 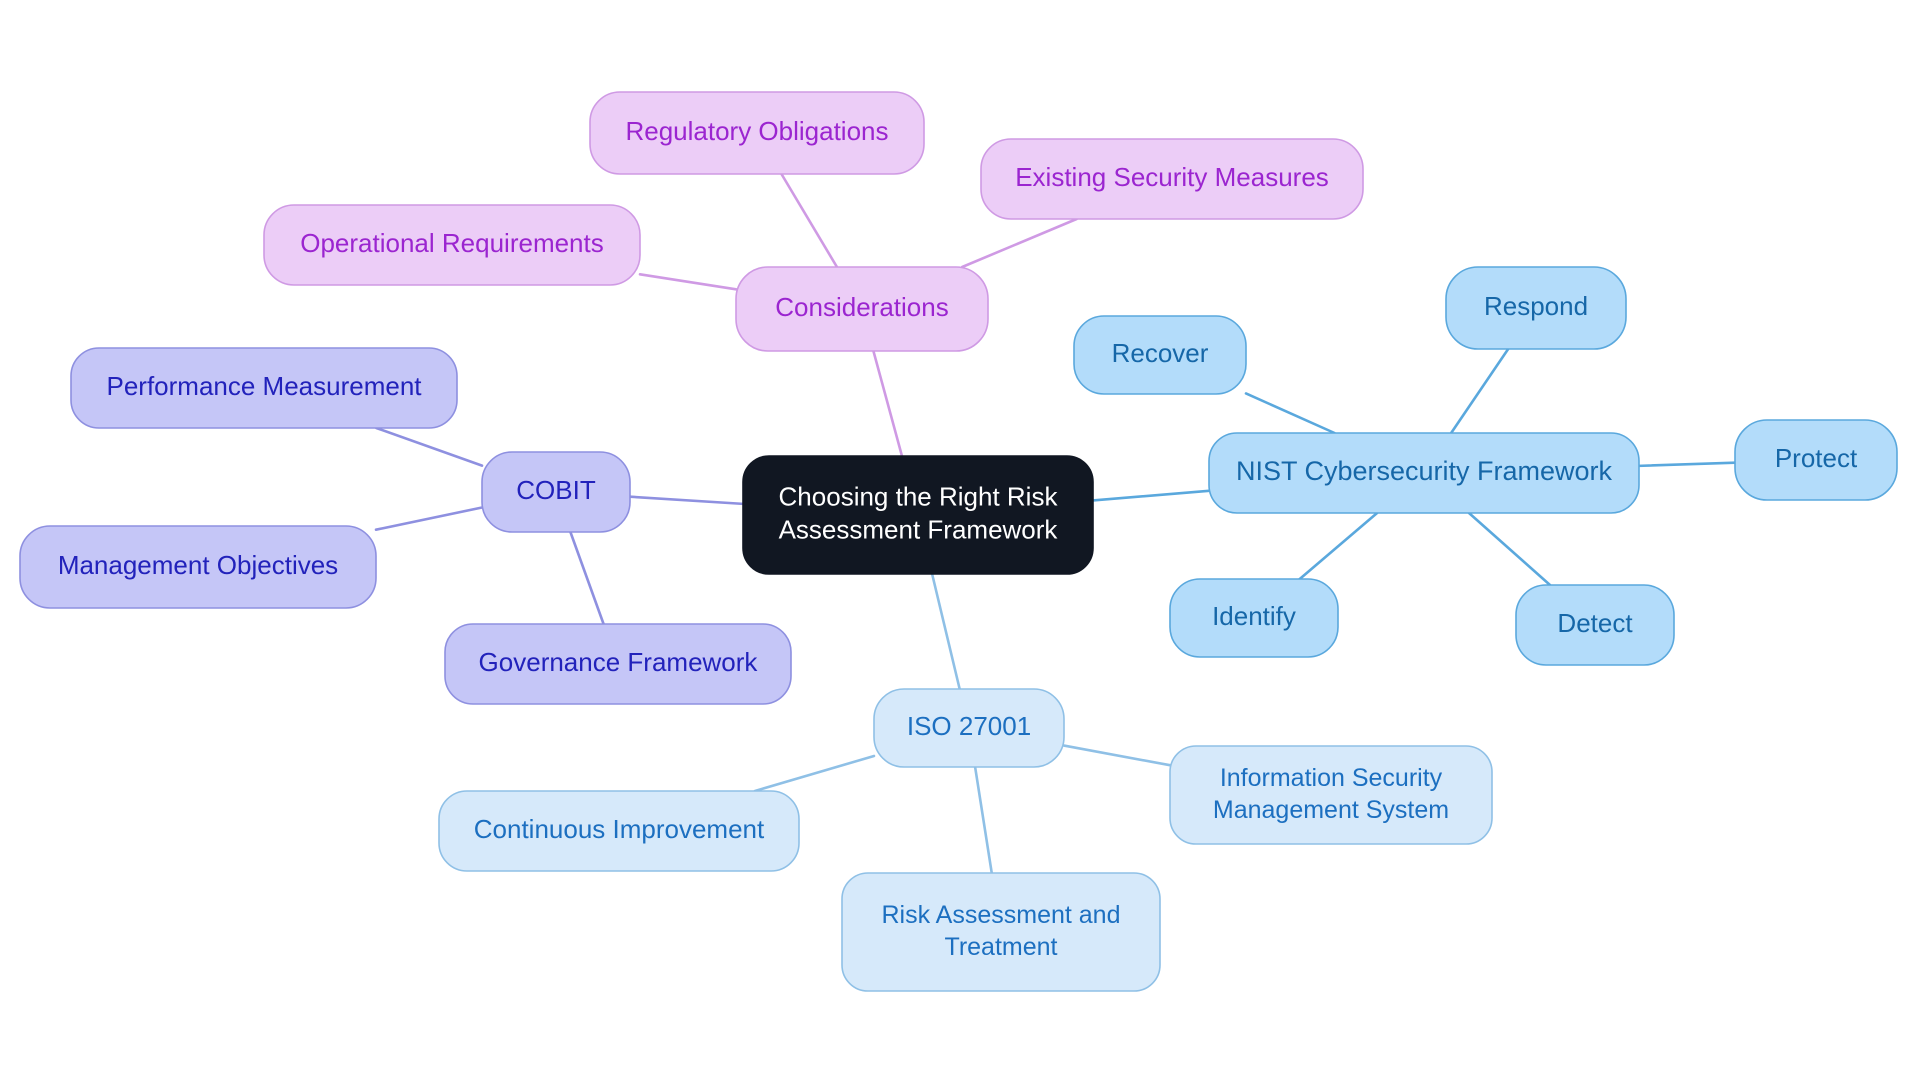 I want to click on edge-nist-to-protect, so click(x=1687, y=464).